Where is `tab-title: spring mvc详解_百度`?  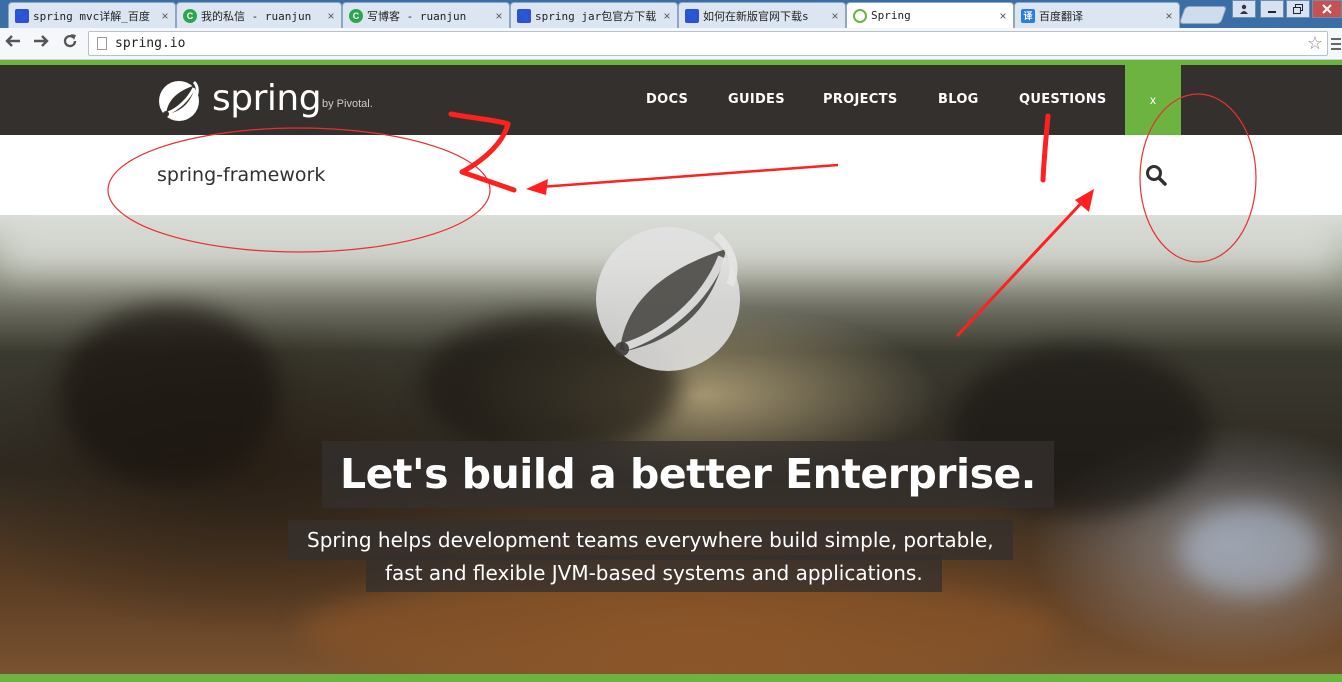
tab-title: spring mvc详解_百度 is located at coordinates (91, 16).